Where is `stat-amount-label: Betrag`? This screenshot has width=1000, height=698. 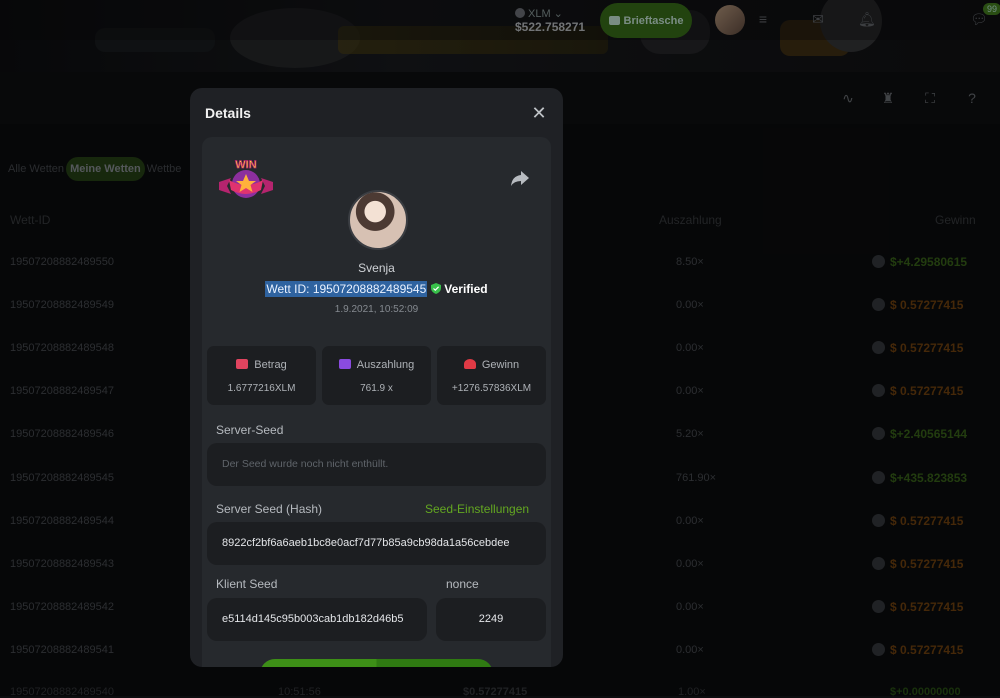
stat-amount-label: Betrag is located at coordinates (270, 365).